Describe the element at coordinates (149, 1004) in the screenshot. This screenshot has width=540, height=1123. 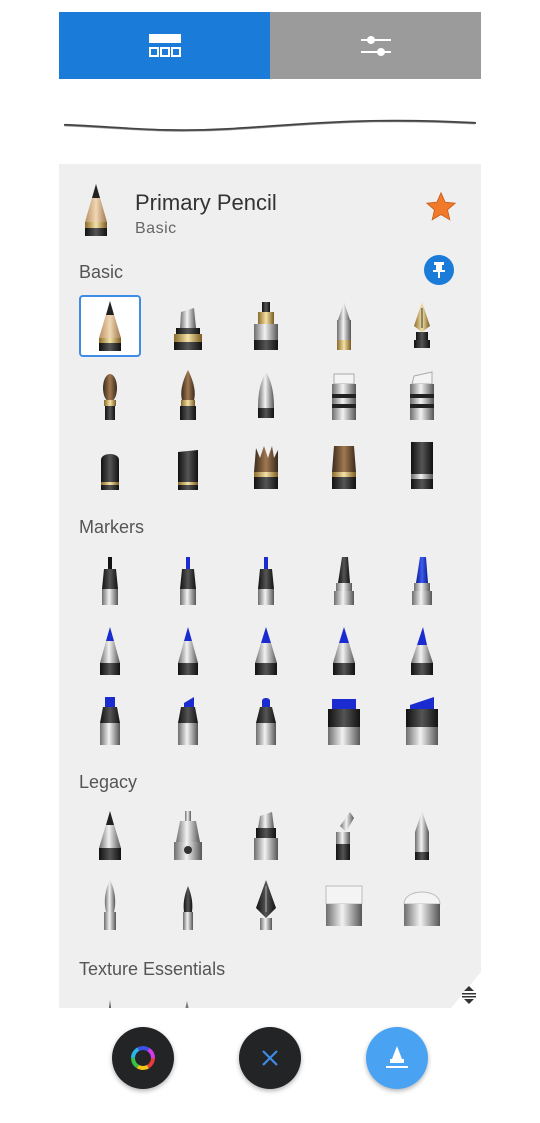
I see `texture-brush-peek` at that location.